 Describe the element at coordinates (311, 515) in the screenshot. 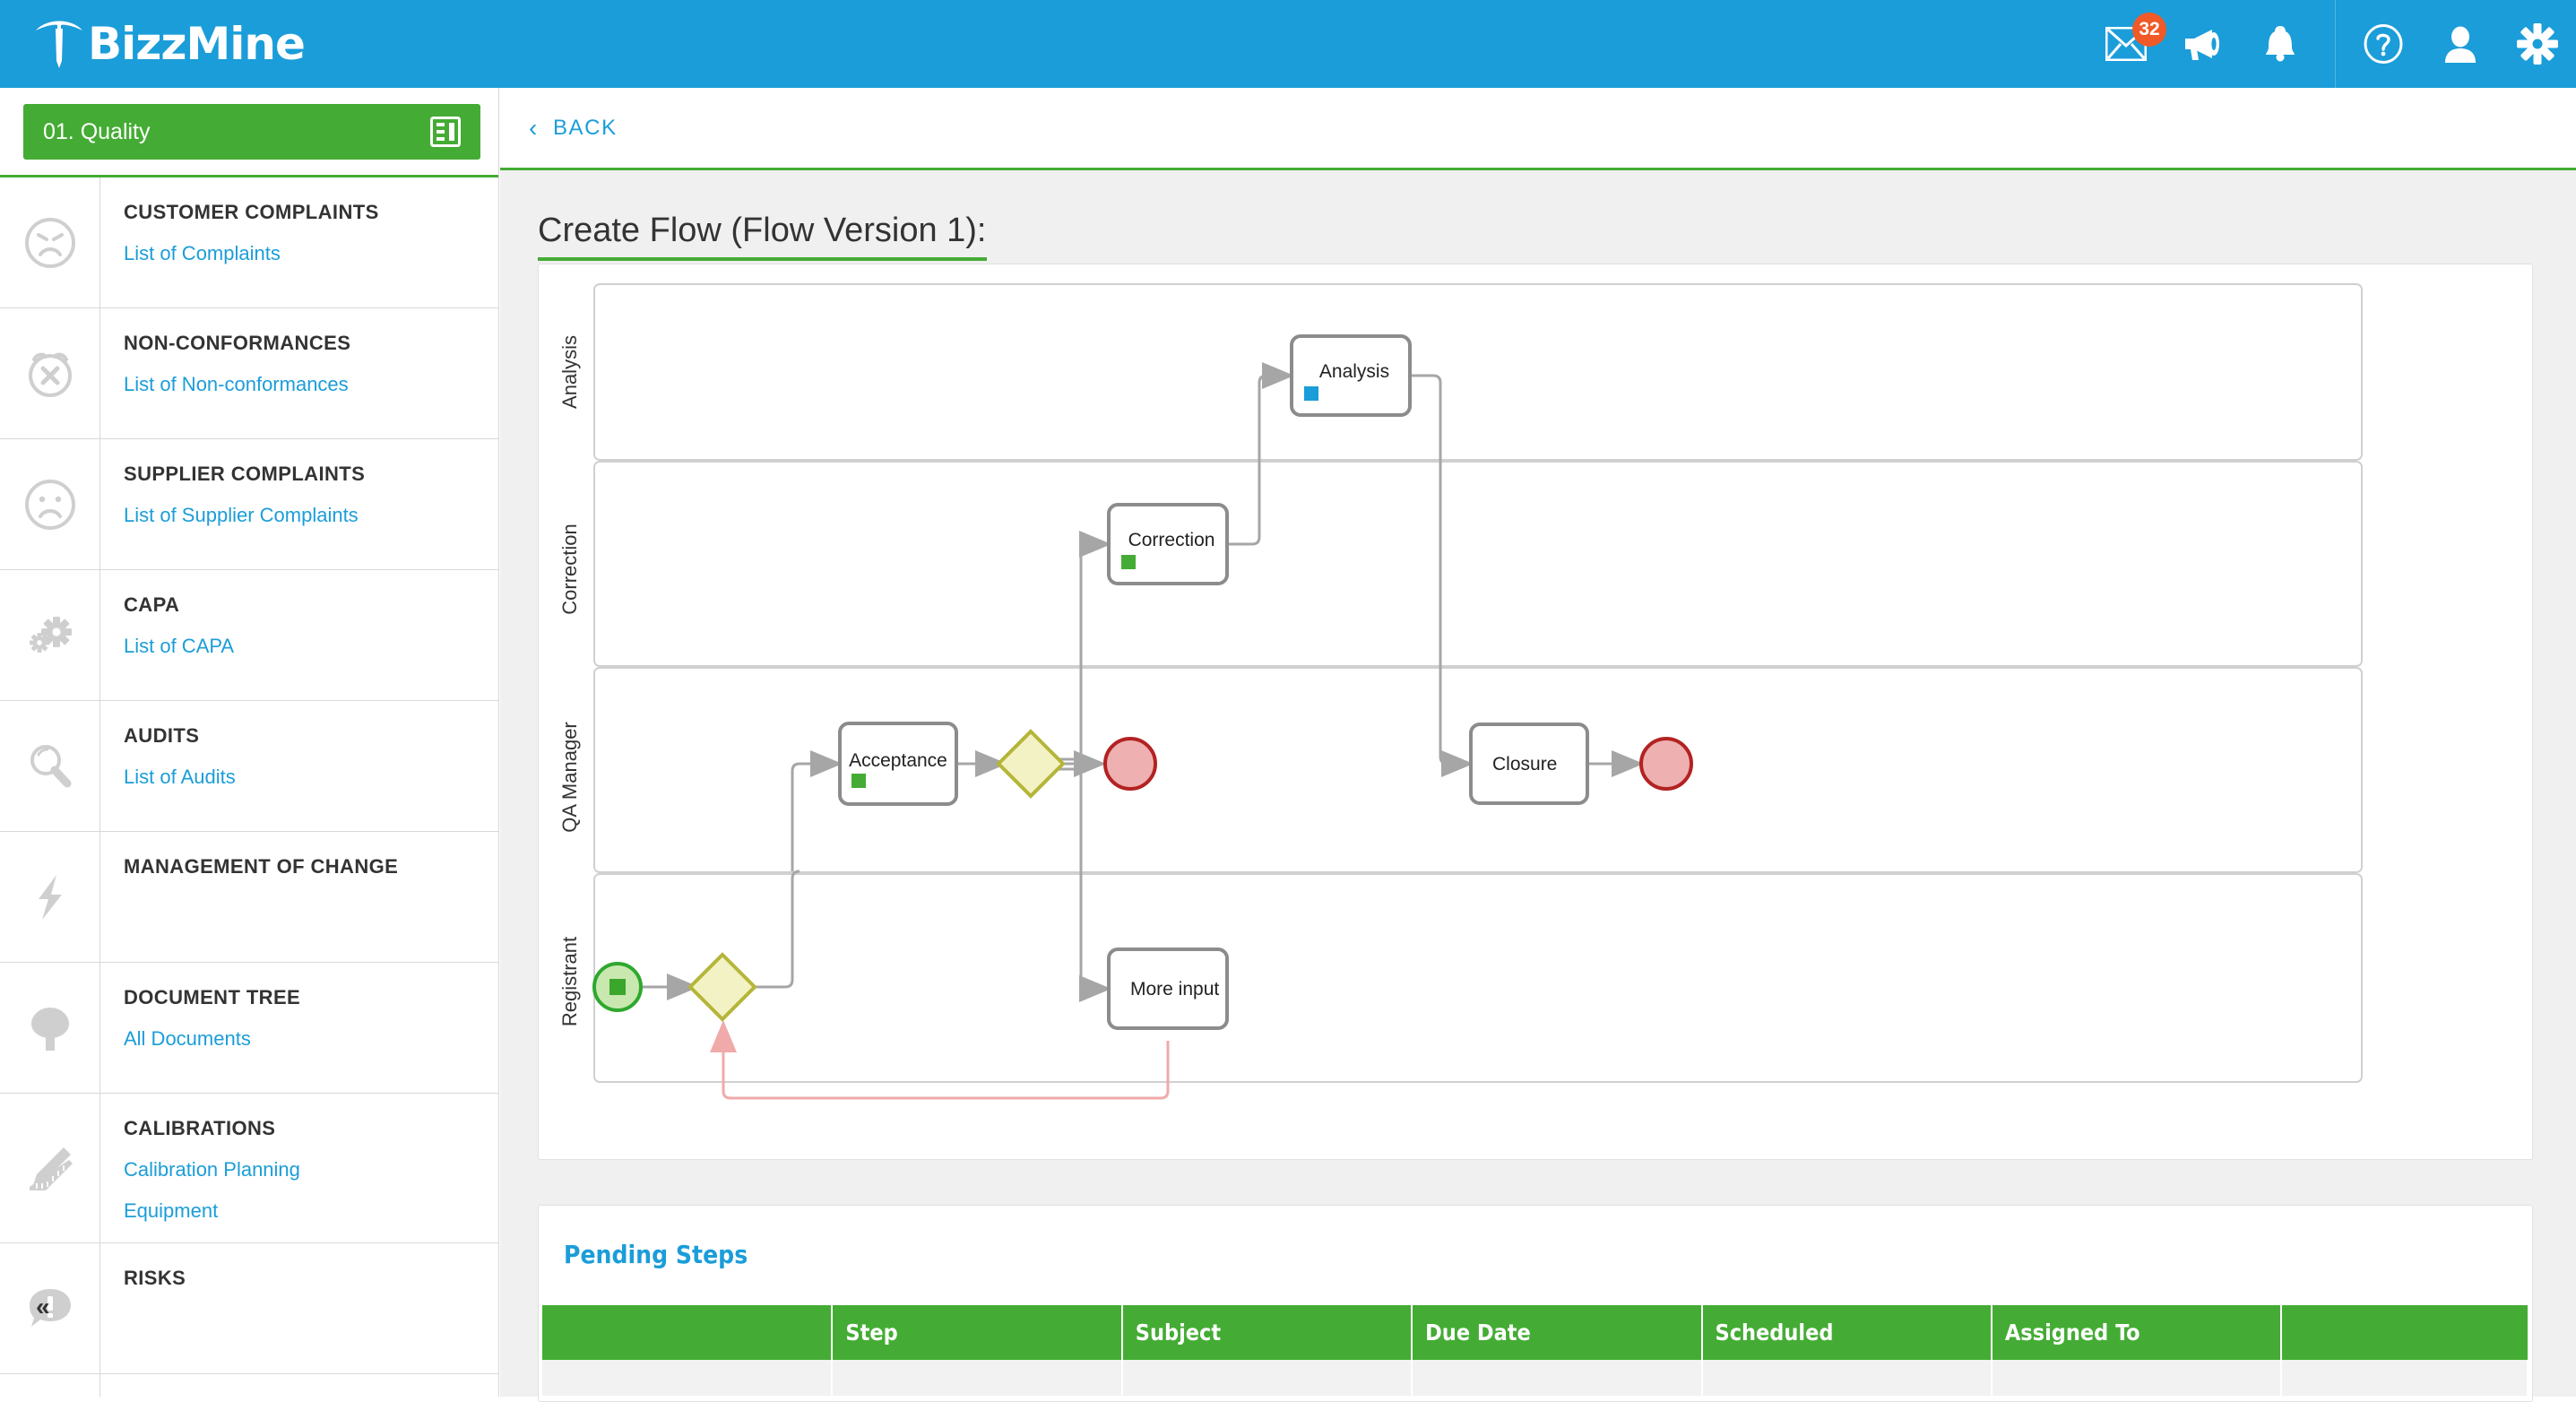

I see `sidebar-sublink: List of Supplier Complaints` at that location.